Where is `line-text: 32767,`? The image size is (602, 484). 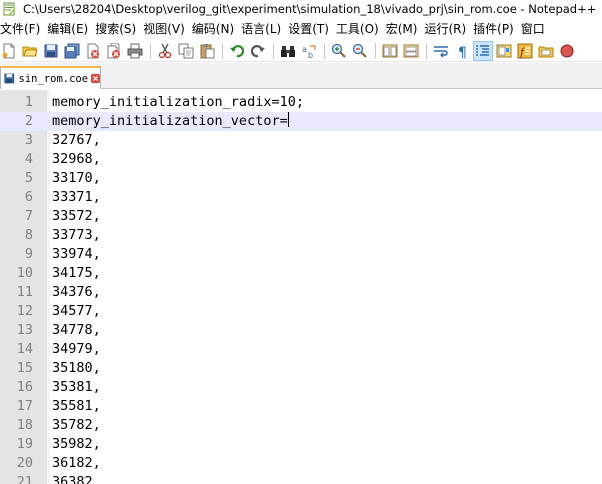 line-text: 32767, is located at coordinates (76, 140).